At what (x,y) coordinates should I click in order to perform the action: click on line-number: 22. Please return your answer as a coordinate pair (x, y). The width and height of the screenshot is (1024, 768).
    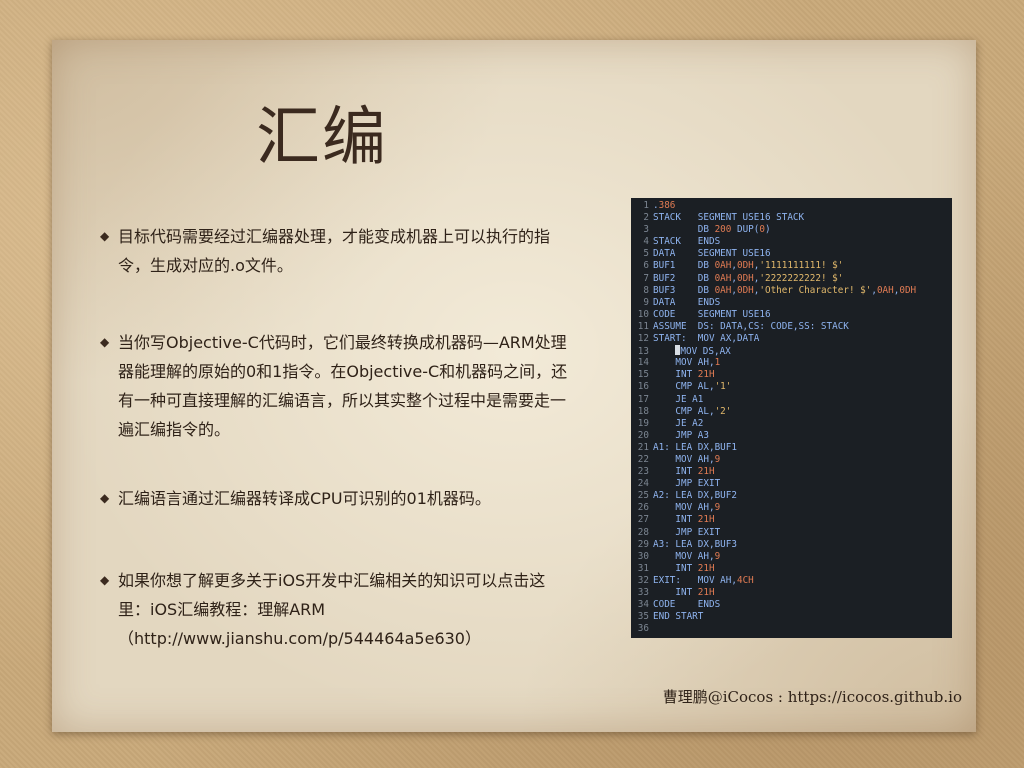
    Looking at the image, I should click on (643, 459).